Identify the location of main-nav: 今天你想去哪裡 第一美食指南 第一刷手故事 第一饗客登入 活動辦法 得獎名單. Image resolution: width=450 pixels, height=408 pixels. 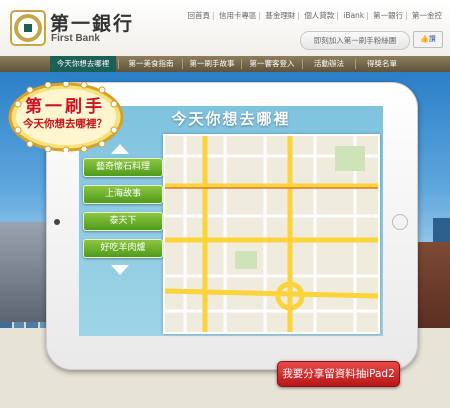
(225, 64).